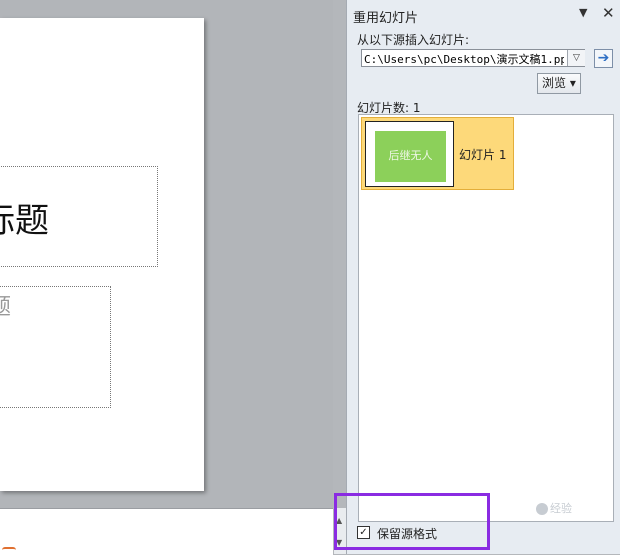  Describe the element at coordinates (340, 531) in the screenshot. I see `vertical-scrollbar: ▲ ▼` at that location.